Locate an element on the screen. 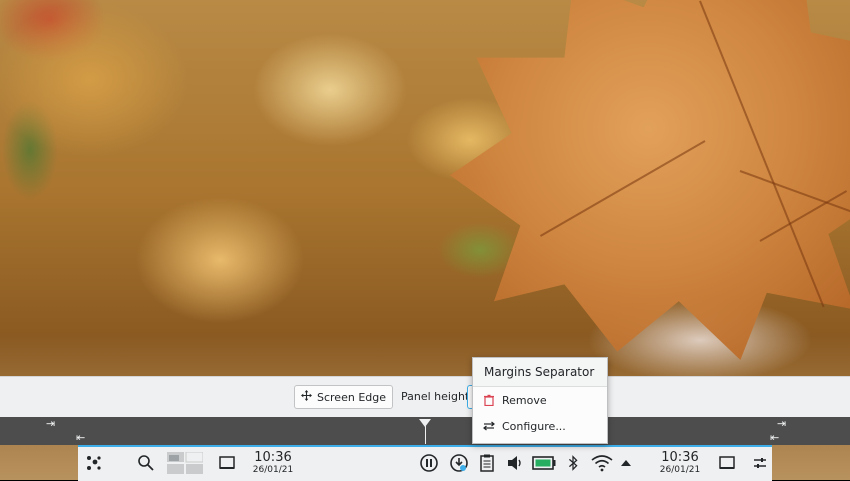 The width and height of the screenshot is (850, 481). volume-icon is located at coordinates (514, 462).